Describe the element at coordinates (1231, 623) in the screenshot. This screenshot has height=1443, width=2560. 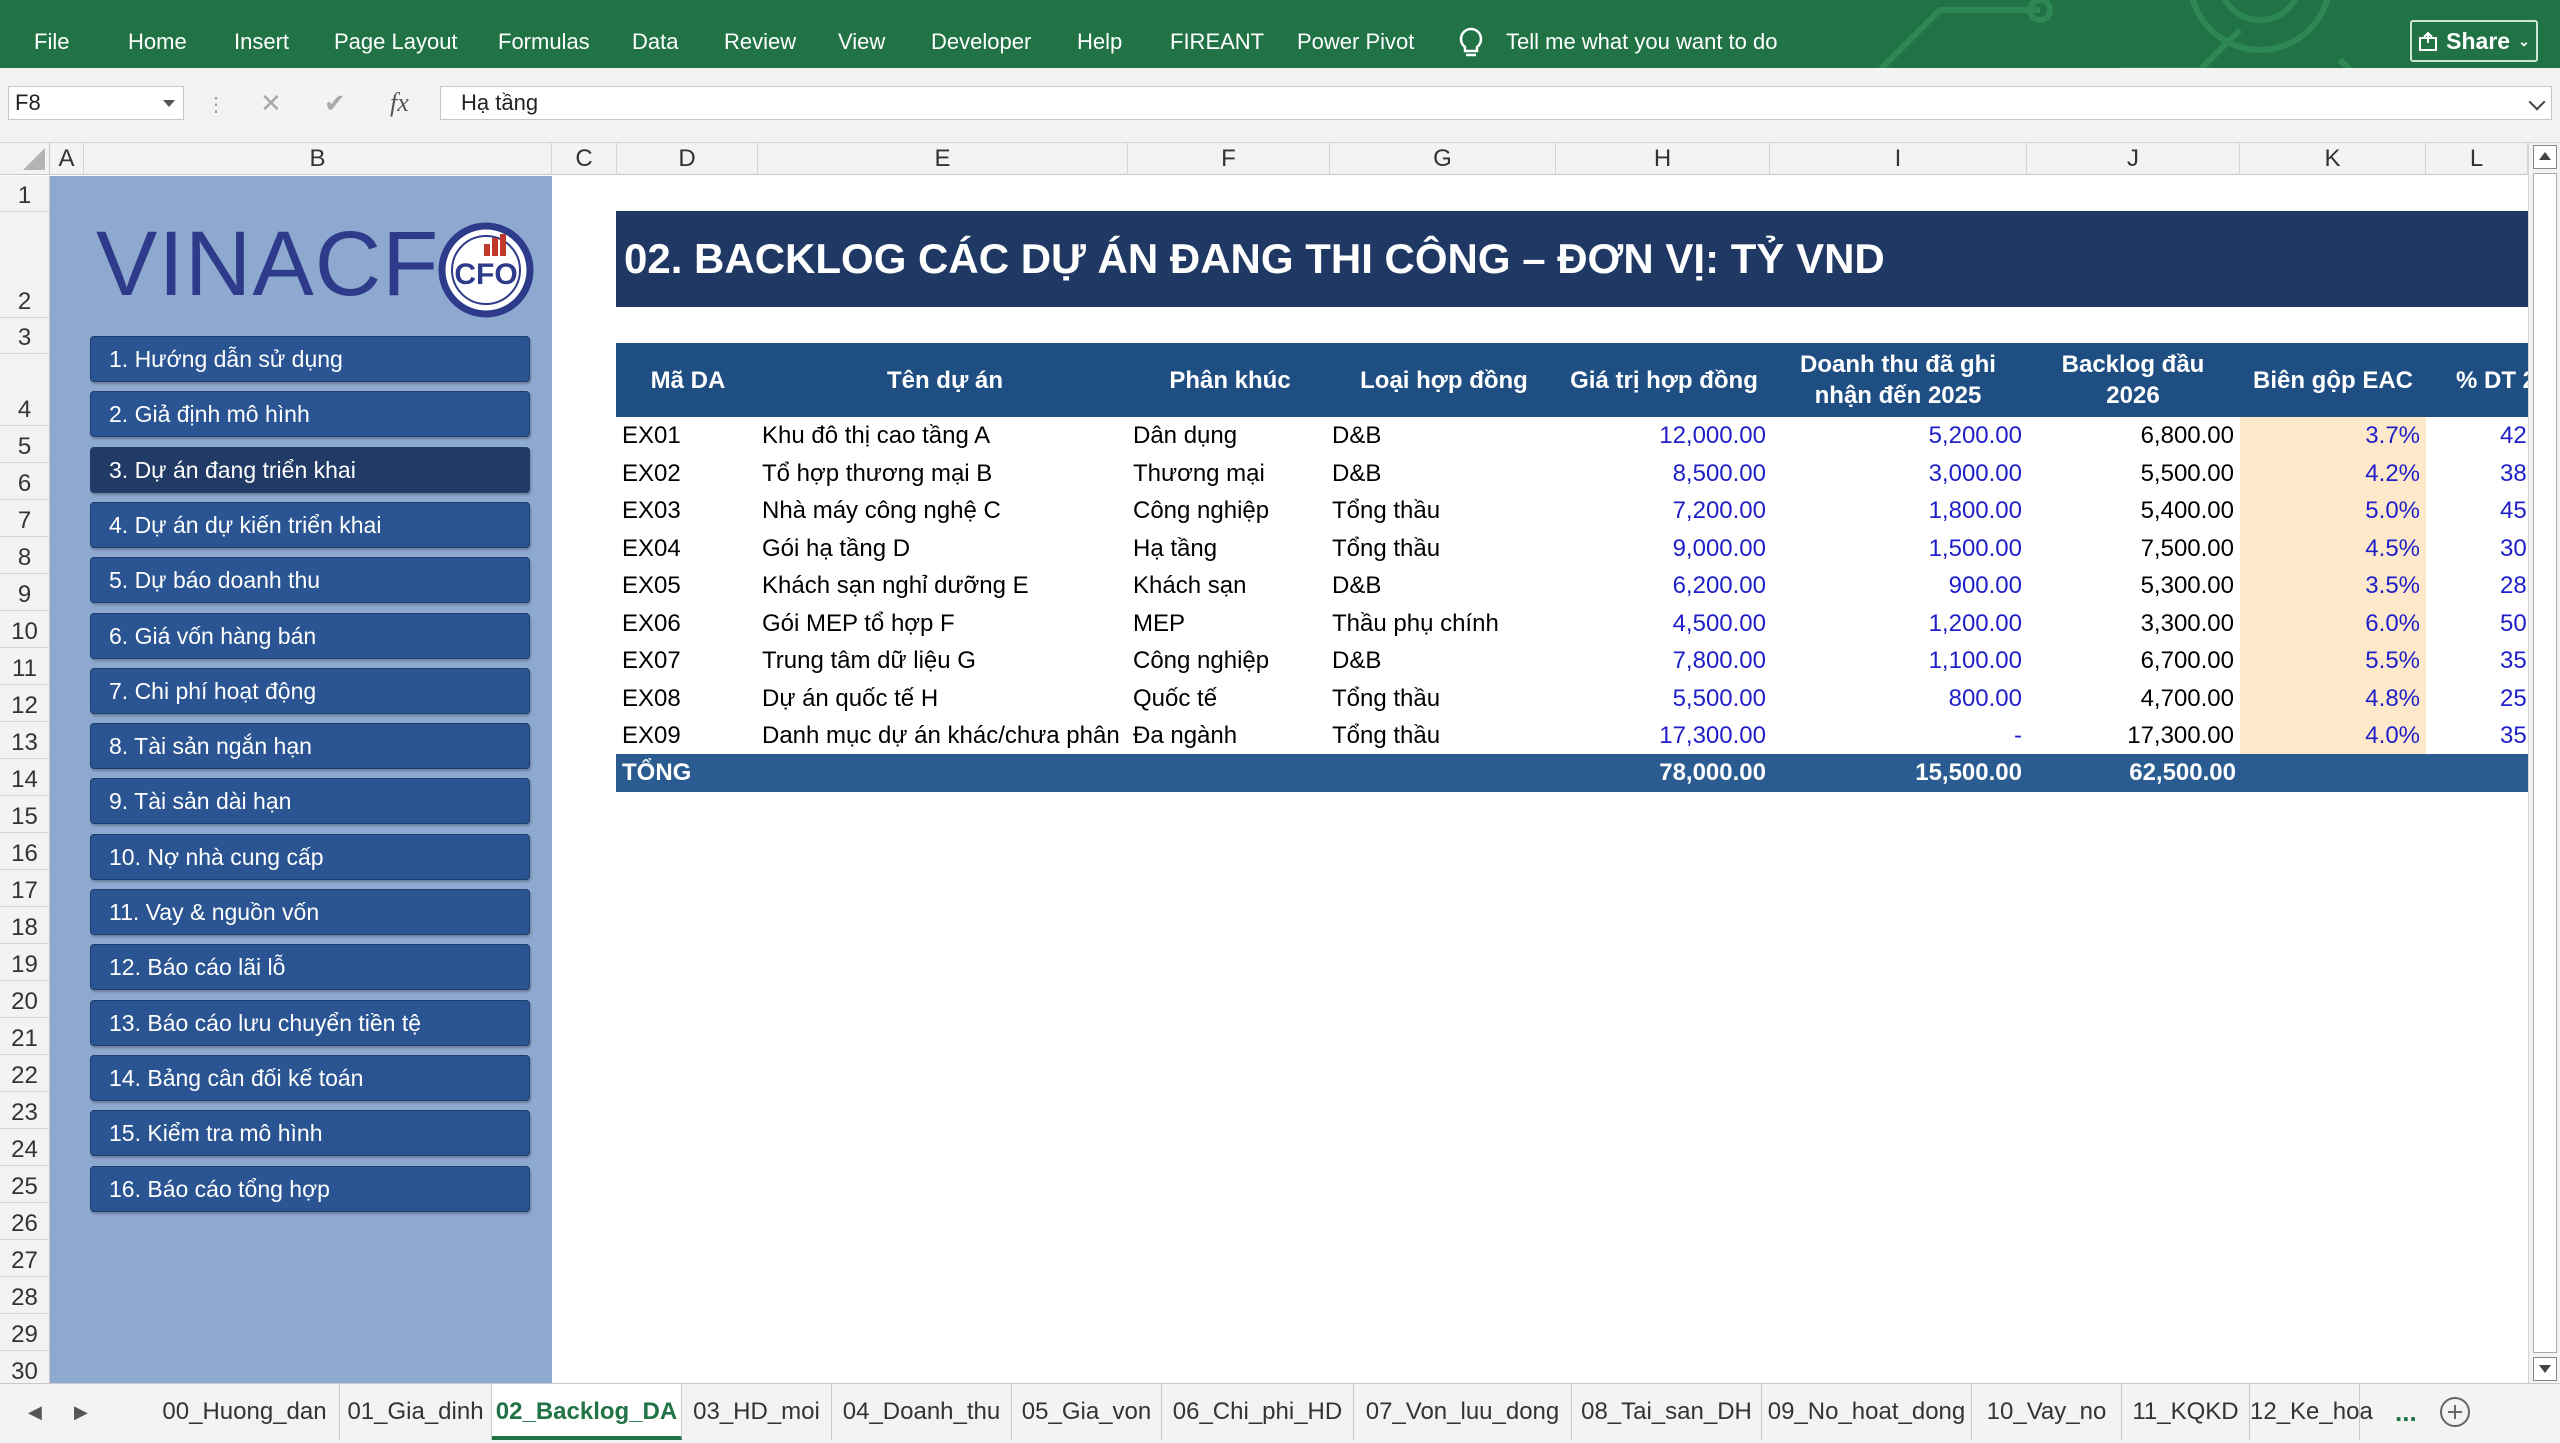
I see `cell-segment: MEP` at that location.